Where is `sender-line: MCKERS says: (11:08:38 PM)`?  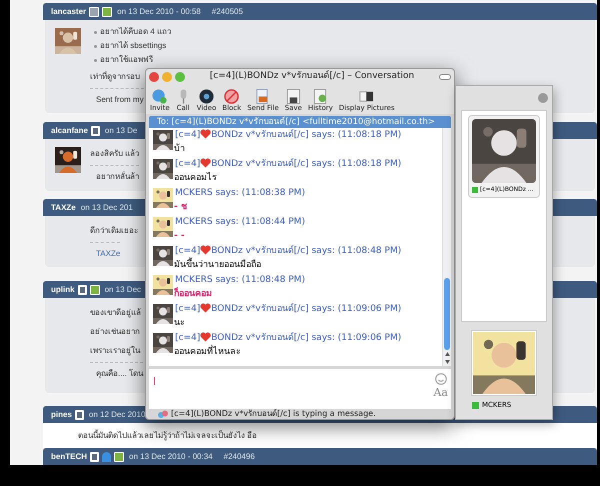 sender-line: MCKERS says: (11:08:38 PM) is located at coordinates (240, 193).